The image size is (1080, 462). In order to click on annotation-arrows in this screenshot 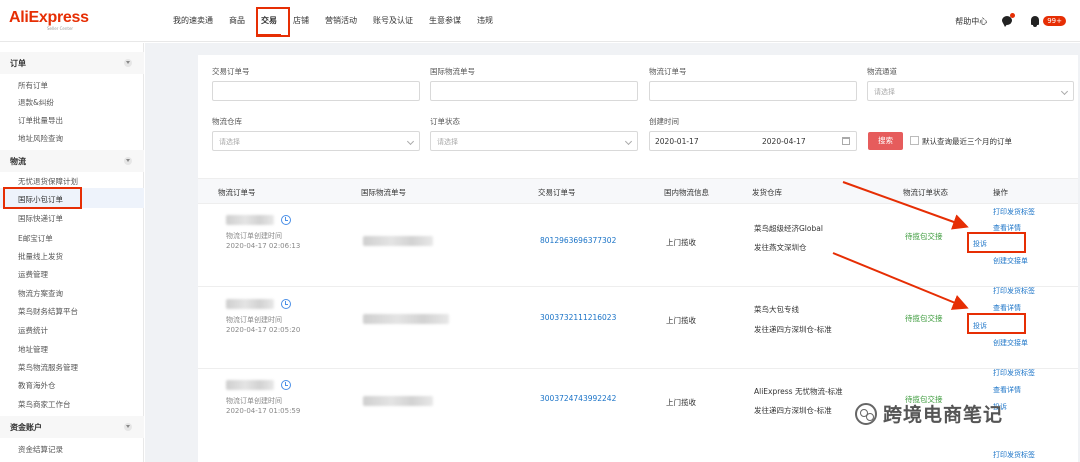, I will do `click(900, 245)`.